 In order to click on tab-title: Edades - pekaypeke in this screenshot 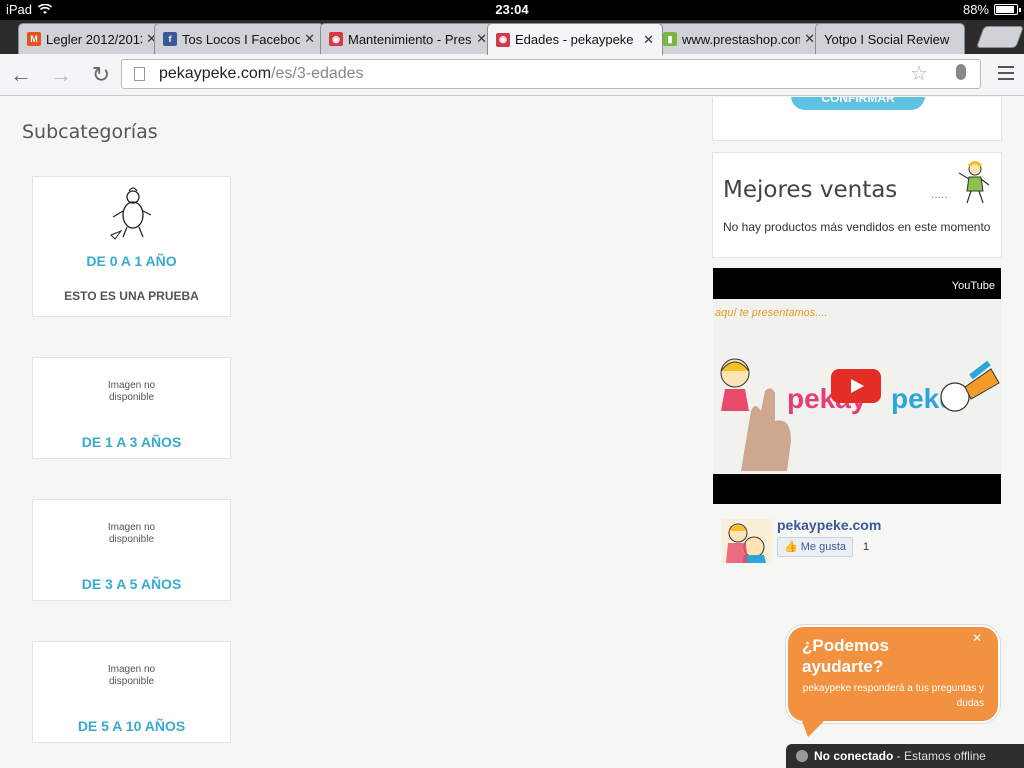, I will do `click(574, 39)`.